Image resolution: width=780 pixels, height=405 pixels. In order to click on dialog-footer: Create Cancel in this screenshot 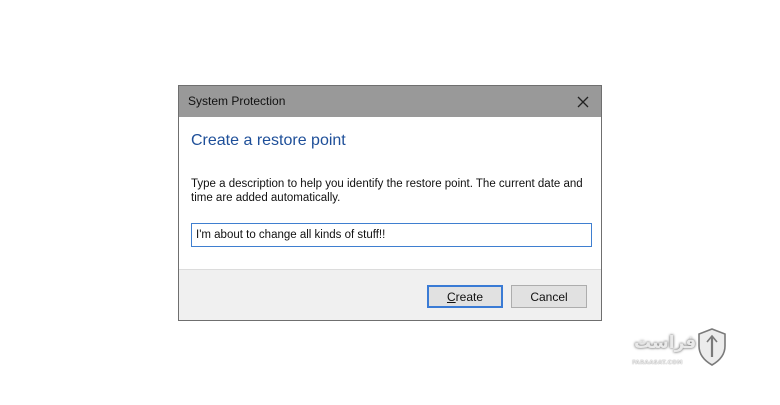, I will do `click(390, 294)`.